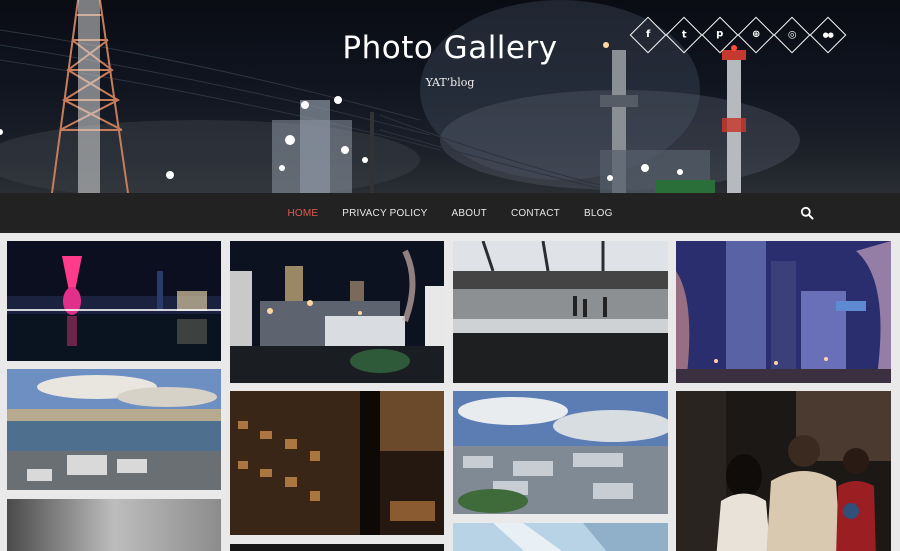  I want to click on nav-item-contact: CONTACT, so click(535, 213).